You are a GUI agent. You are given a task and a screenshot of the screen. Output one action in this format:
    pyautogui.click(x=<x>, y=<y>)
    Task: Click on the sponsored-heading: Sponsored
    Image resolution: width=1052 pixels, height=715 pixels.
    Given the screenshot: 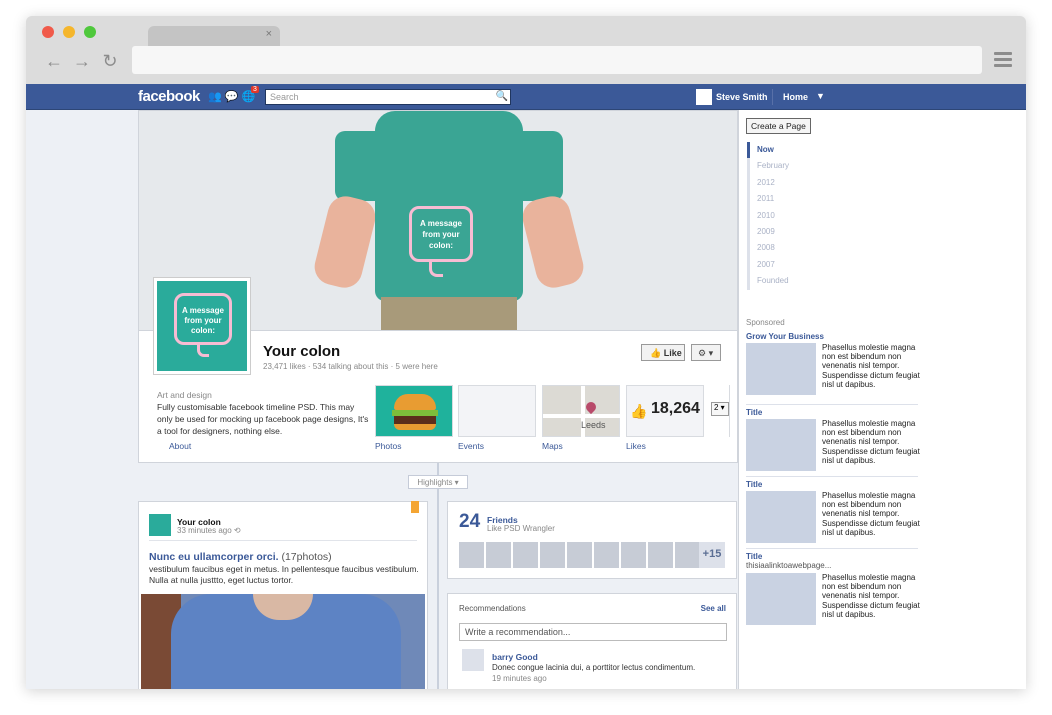 What is the action you would take?
    pyautogui.click(x=765, y=322)
    